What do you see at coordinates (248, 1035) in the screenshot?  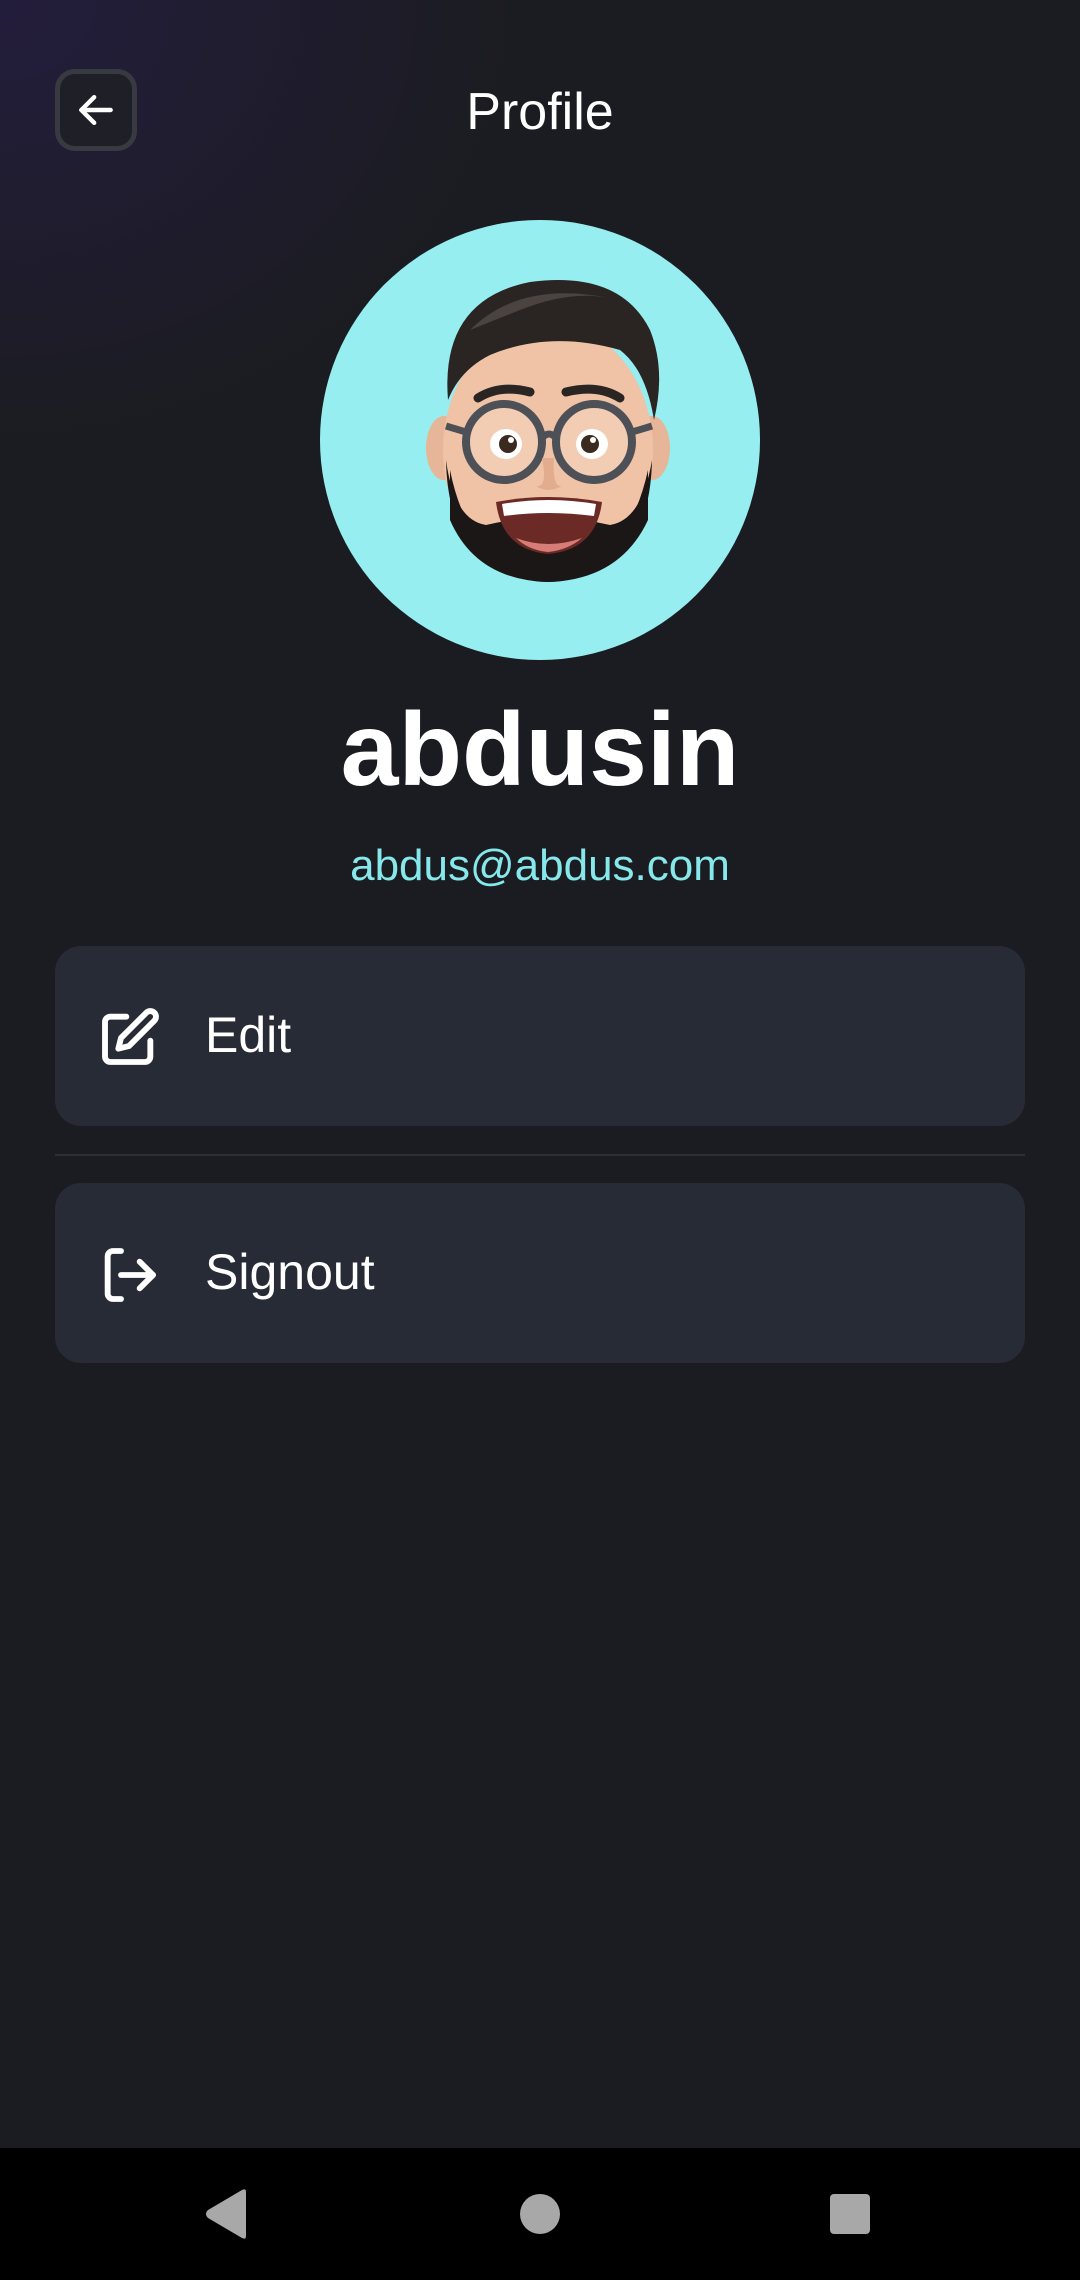 I see `edit-label: Edit` at bounding box center [248, 1035].